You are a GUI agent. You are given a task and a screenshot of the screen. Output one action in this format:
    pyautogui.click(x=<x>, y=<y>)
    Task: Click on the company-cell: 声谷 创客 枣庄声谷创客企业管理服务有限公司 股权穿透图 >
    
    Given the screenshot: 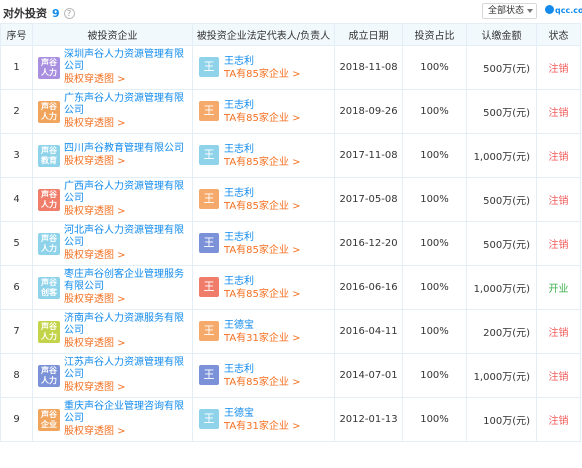 What is the action you would take?
    pyautogui.click(x=112, y=287)
    